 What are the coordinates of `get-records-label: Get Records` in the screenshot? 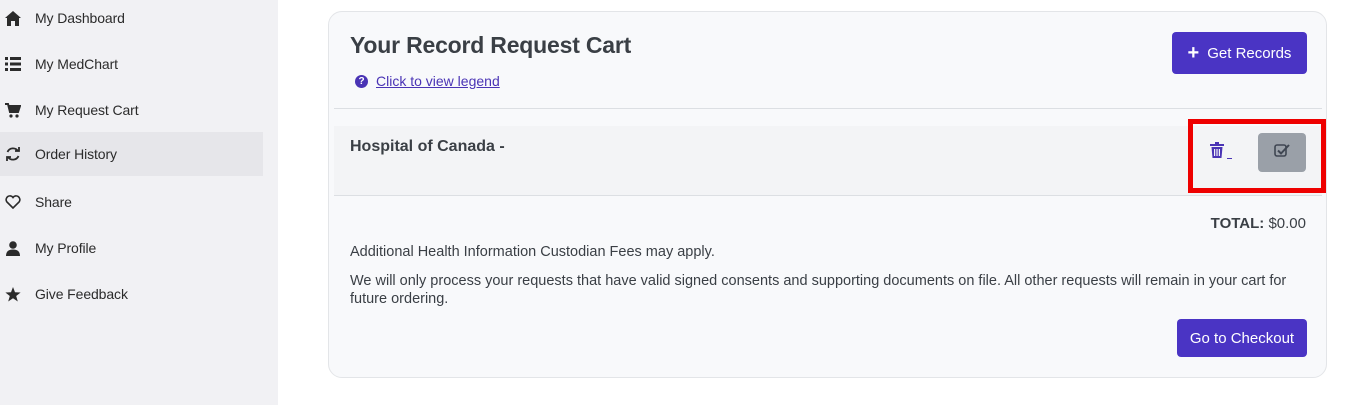 It's located at (1249, 53).